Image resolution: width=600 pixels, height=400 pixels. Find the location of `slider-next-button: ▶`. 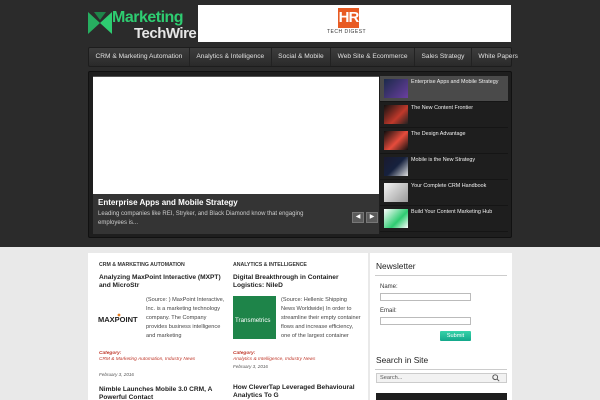

slider-next-button: ▶ is located at coordinates (372, 217).